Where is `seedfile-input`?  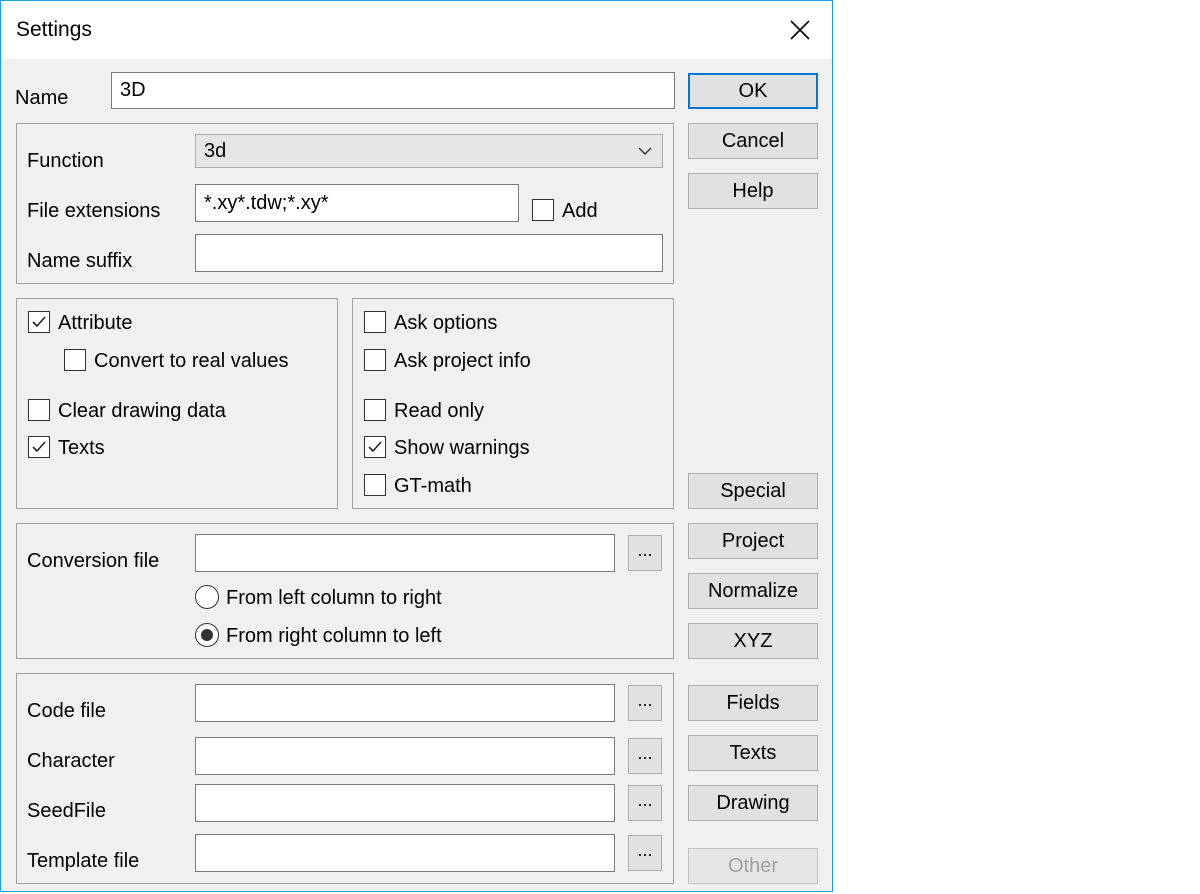
seedfile-input is located at coordinates (405, 803).